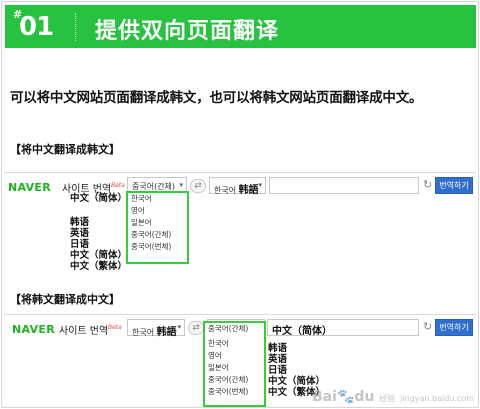 The height and width of the screenshot is (409, 480). Describe the element at coordinates (324, 397) in the screenshot. I see `watermark-main: Bai` at that location.